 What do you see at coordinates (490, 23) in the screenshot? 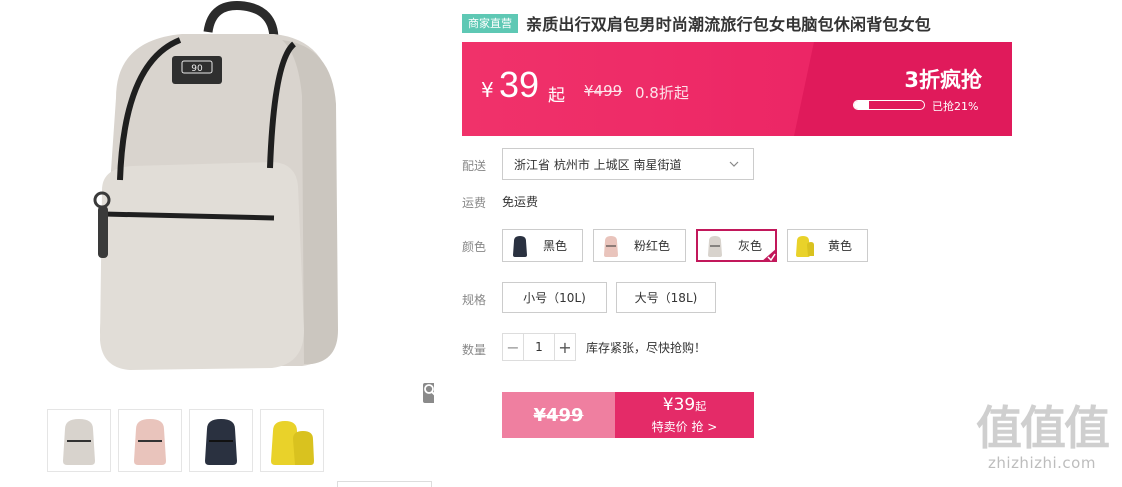
I see `store-tag: 商家直营` at bounding box center [490, 23].